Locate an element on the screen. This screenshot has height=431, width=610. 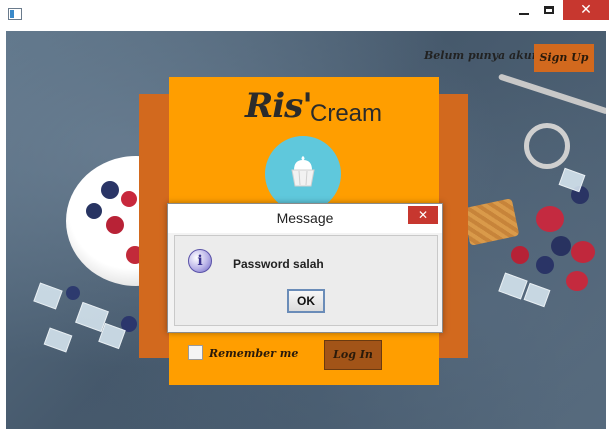
window-close-button: ✕ is located at coordinates (586, 10).